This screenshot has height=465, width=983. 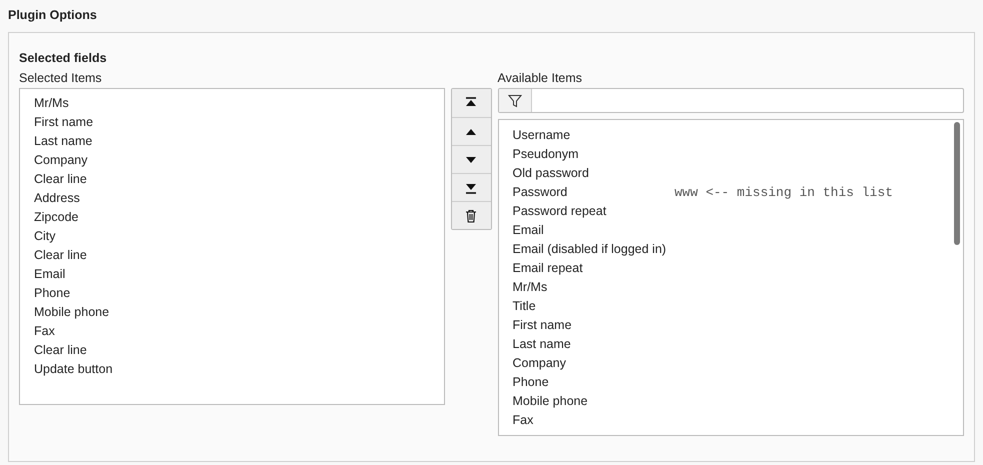 I want to click on annotation-note: www <-- missing in this list, so click(x=783, y=193).